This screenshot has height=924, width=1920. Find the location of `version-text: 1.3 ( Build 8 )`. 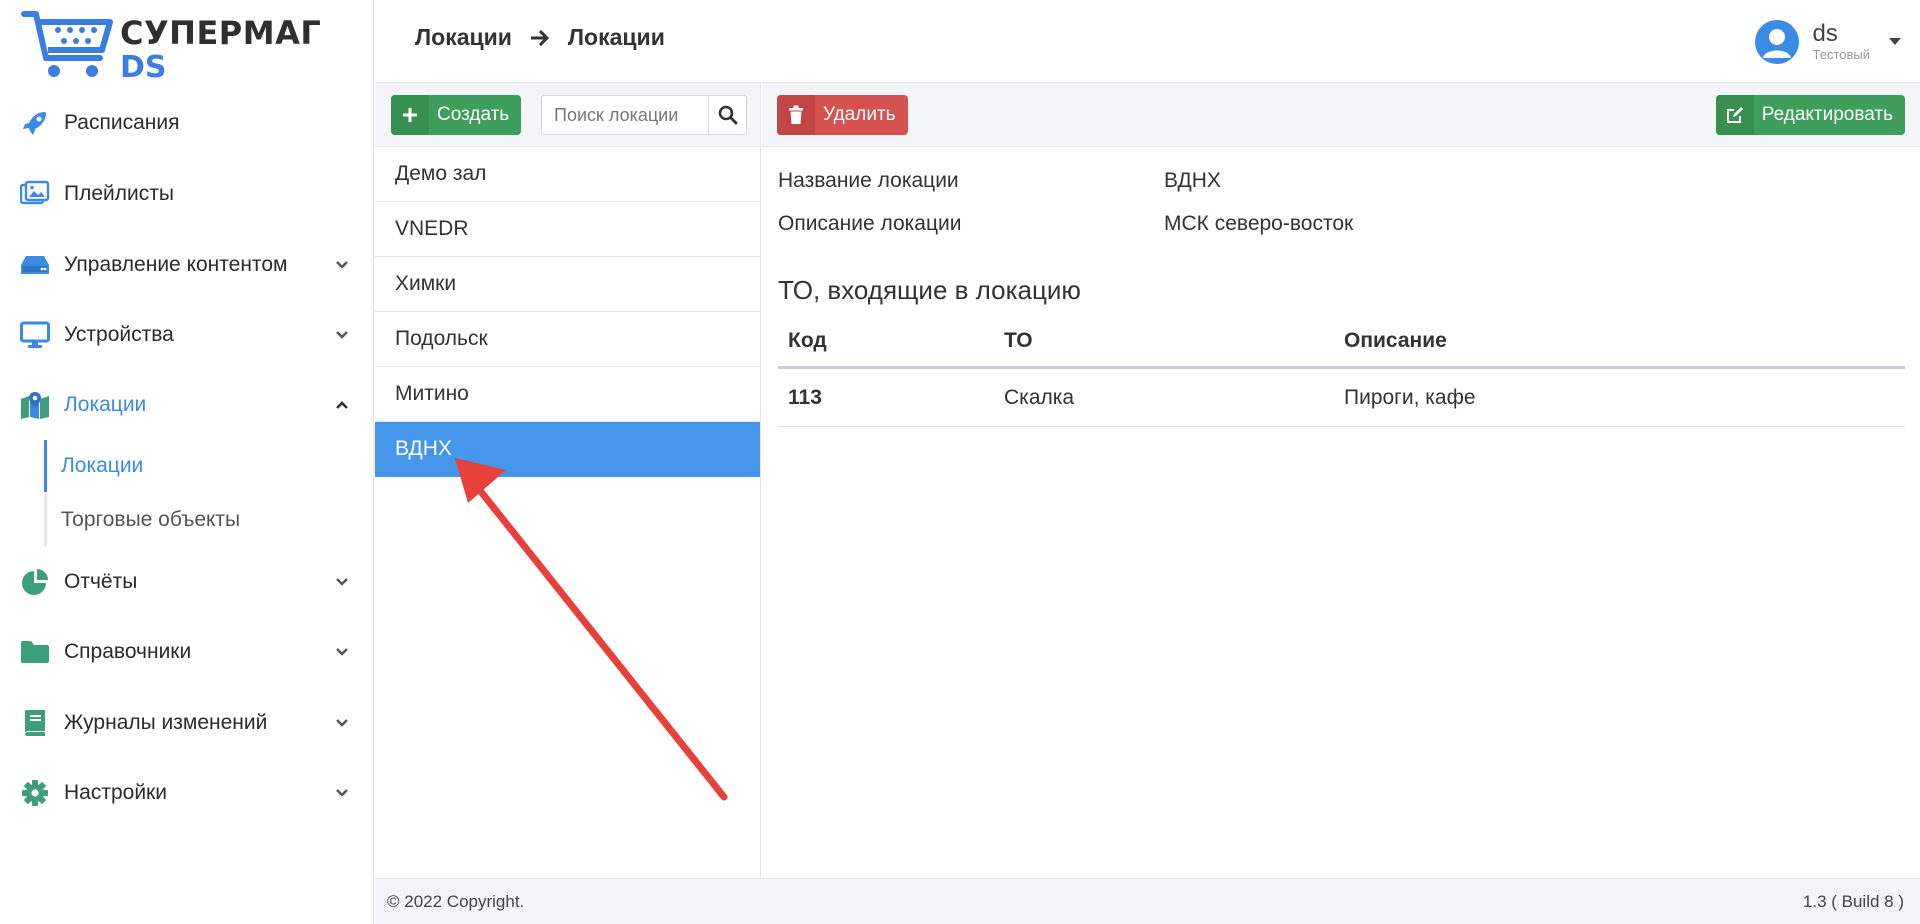

version-text: 1.3 ( Build 8 ) is located at coordinates (1853, 901).